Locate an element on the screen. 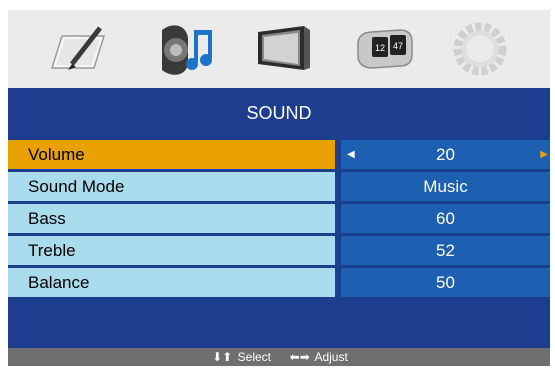  row-value-bass: 60 is located at coordinates (445, 218).